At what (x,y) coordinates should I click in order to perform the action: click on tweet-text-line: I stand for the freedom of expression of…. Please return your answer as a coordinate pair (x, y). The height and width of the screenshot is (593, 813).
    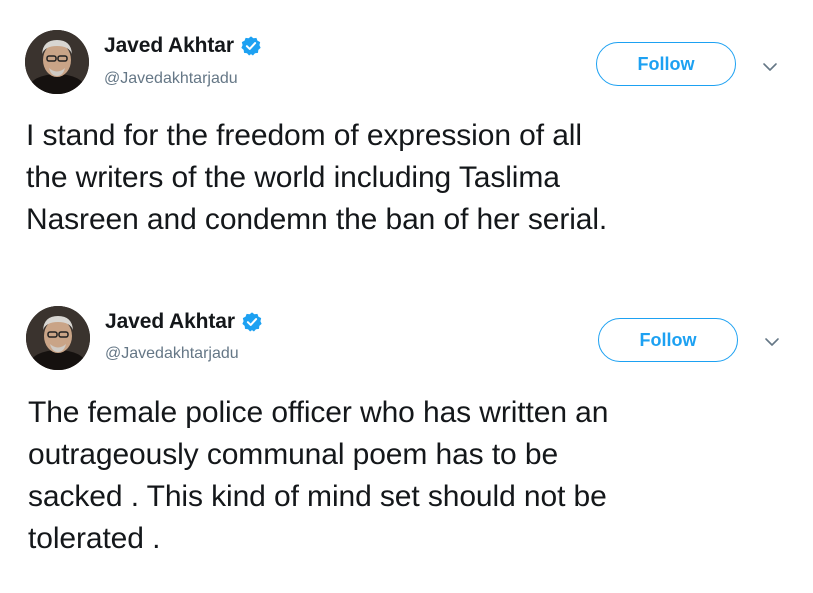
    Looking at the image, I should click on (304, 135).